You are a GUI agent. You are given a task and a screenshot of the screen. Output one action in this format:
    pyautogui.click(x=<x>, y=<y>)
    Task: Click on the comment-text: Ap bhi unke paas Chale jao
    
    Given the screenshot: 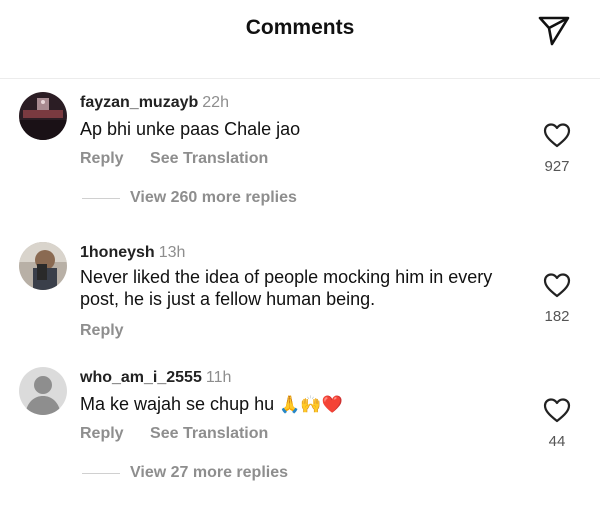 What is the action you would take?
    pyautogui.click(x=190, y=129)
    